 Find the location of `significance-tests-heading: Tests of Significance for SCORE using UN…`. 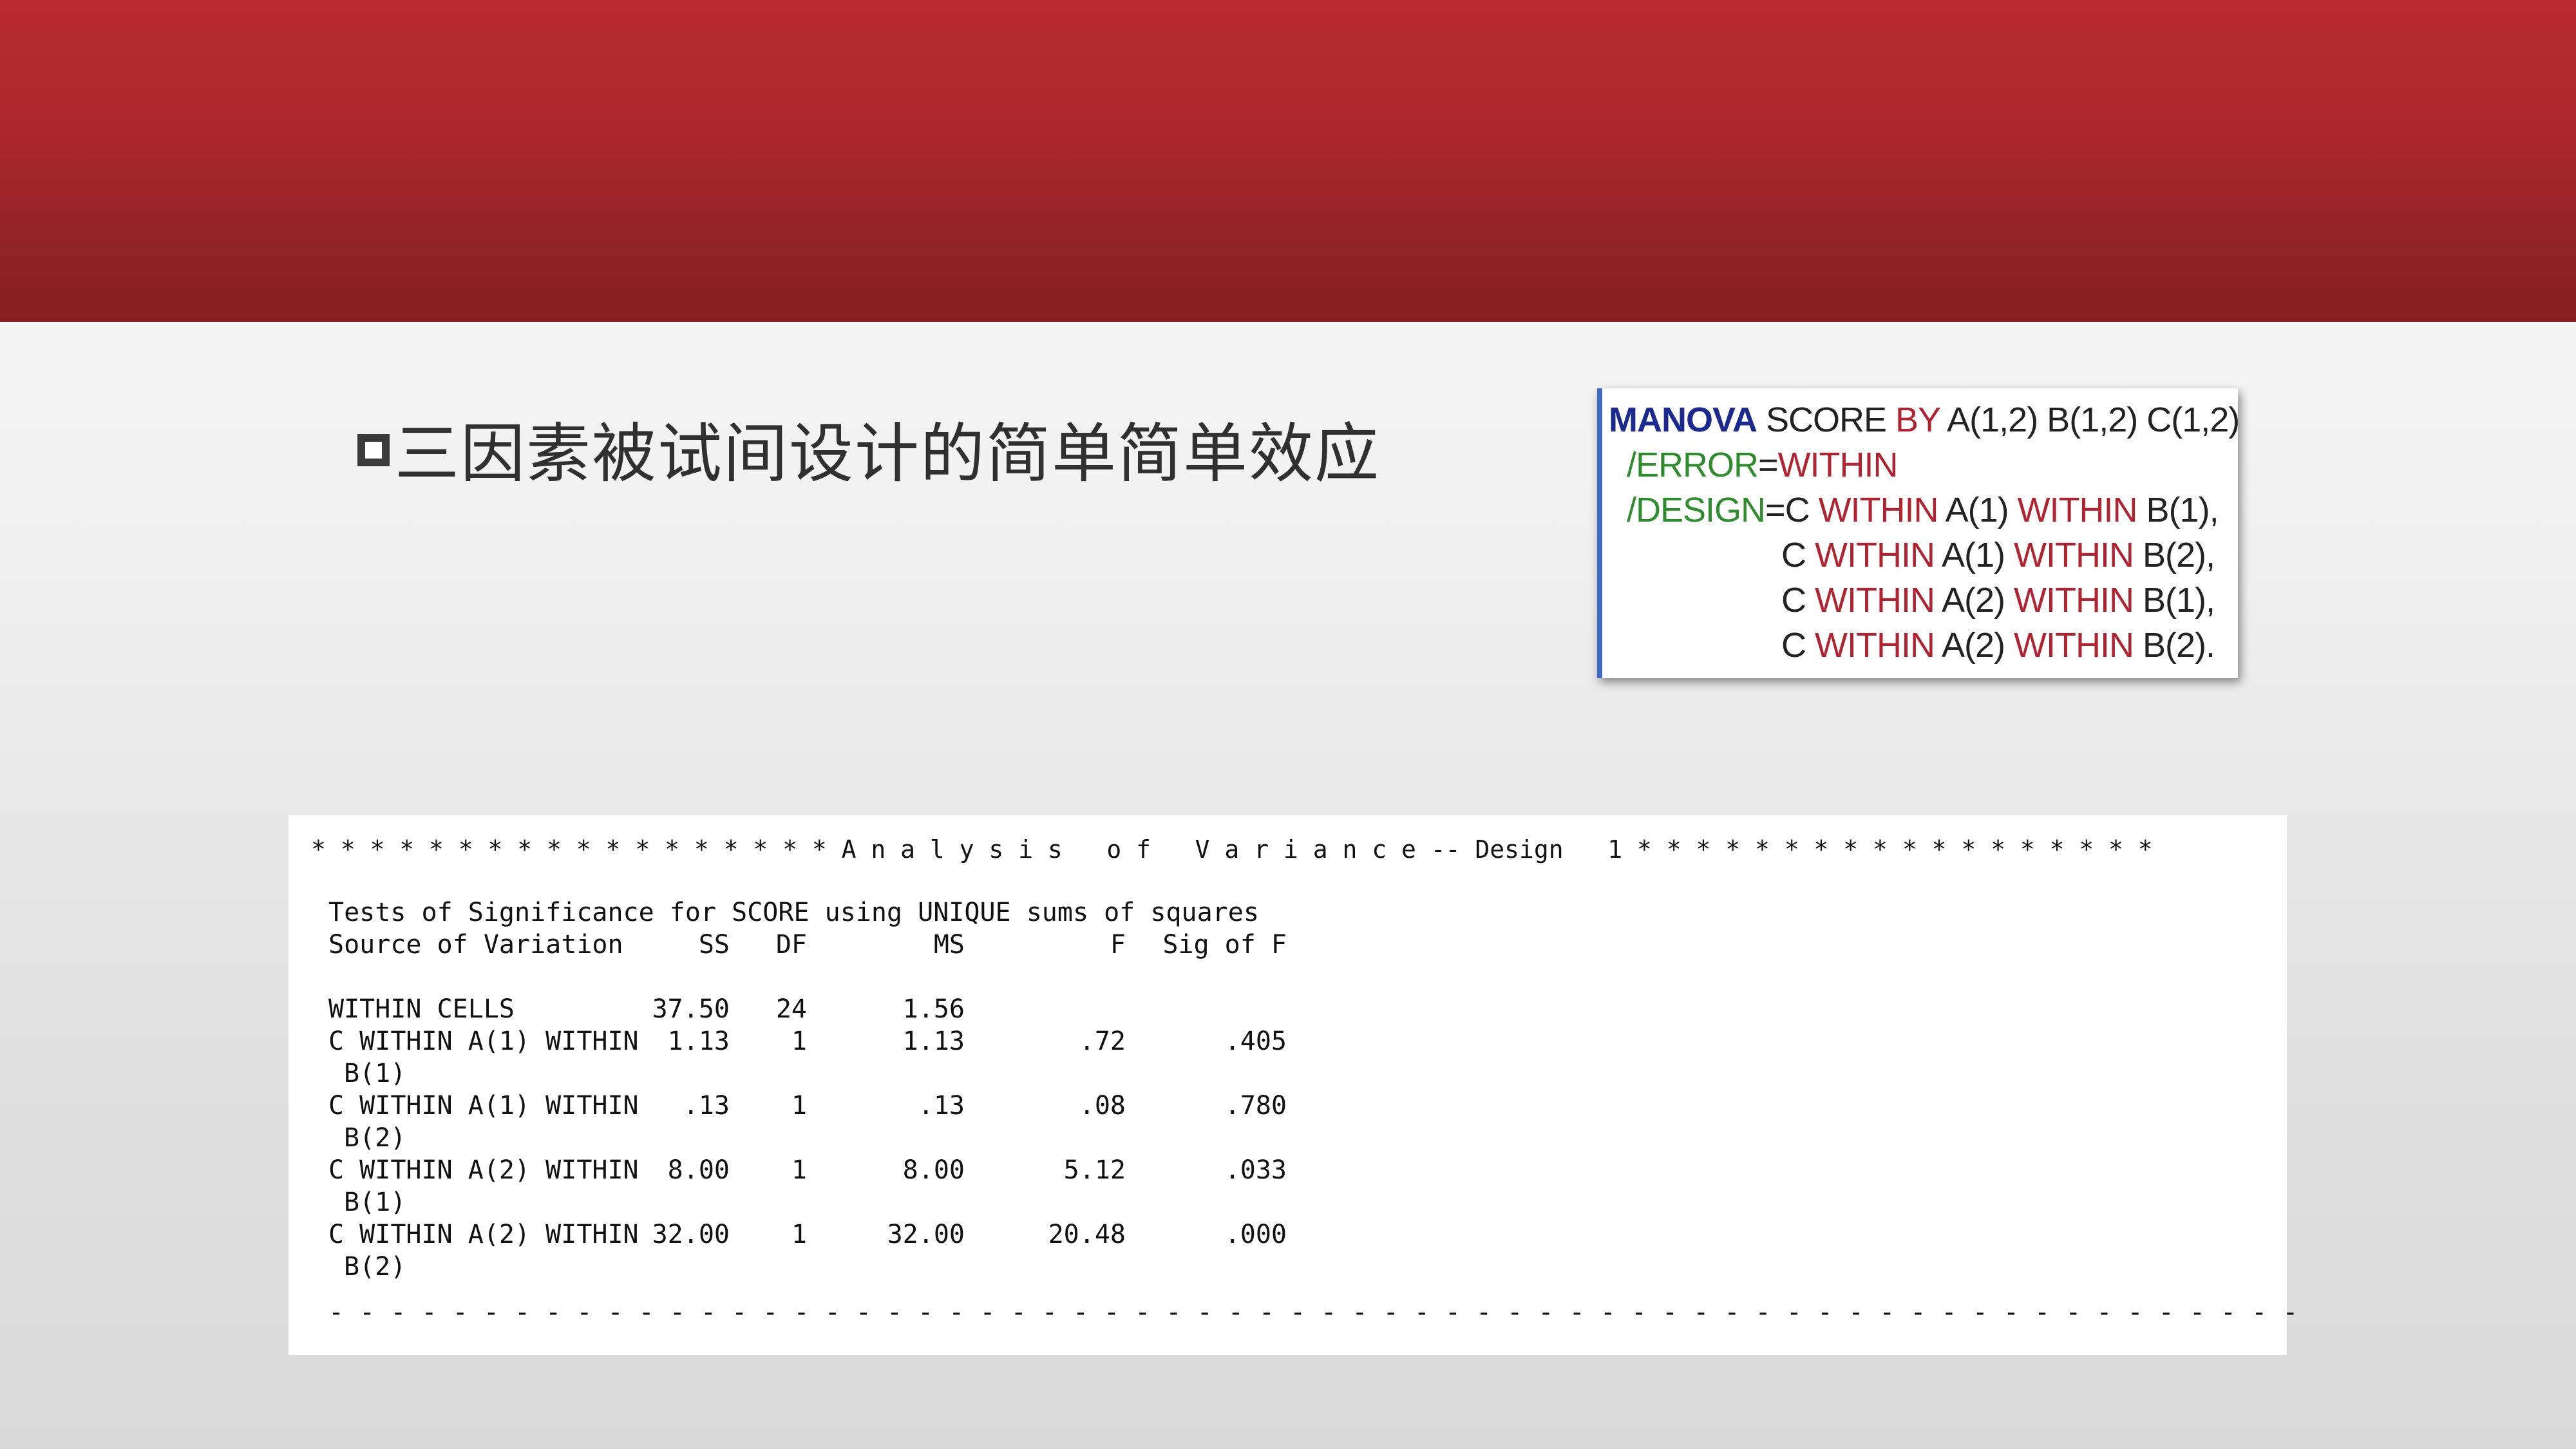

significance-tests-heading: Tests of Significance for SCORE using UN… is located at coordinates (793, 912).